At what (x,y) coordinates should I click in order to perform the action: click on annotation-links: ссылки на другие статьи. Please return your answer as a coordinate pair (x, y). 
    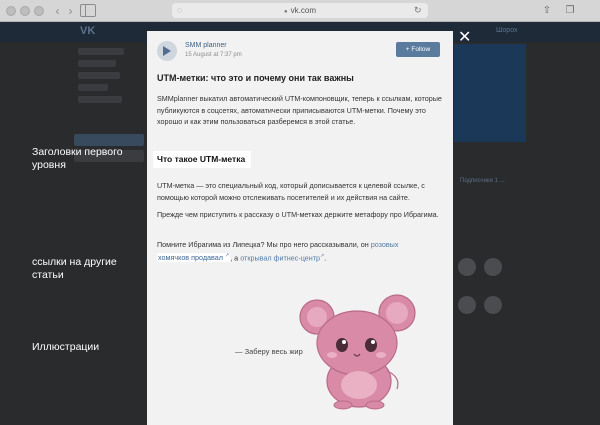
    Looking at the image, I should click on (74, 268).